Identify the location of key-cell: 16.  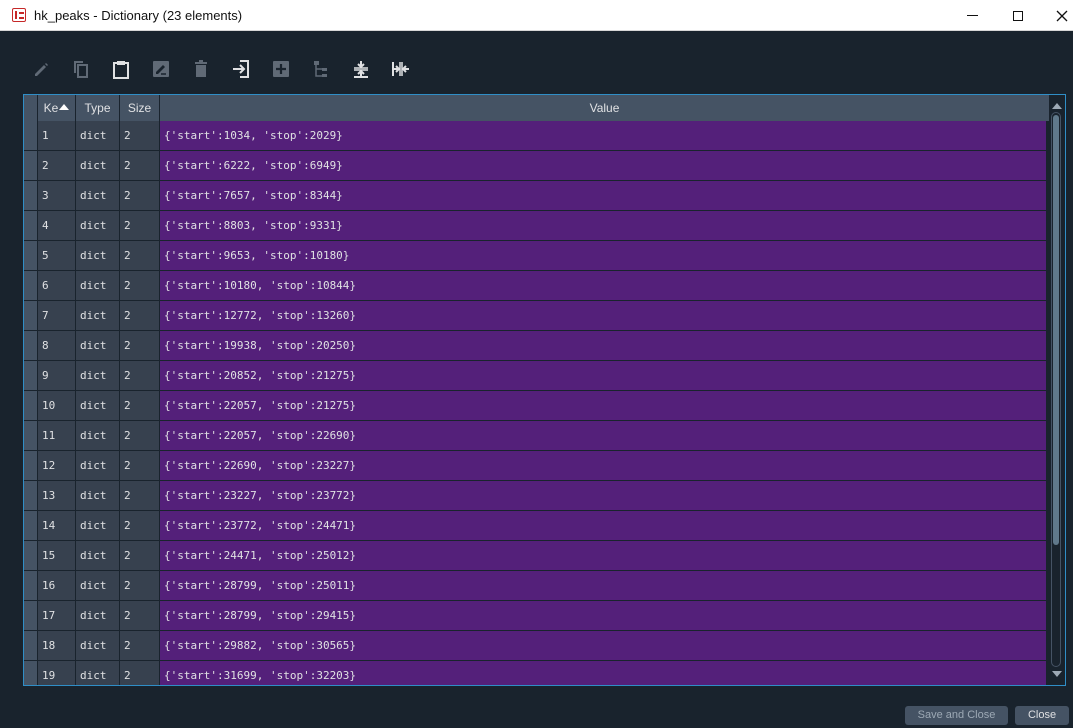
(57, 585).